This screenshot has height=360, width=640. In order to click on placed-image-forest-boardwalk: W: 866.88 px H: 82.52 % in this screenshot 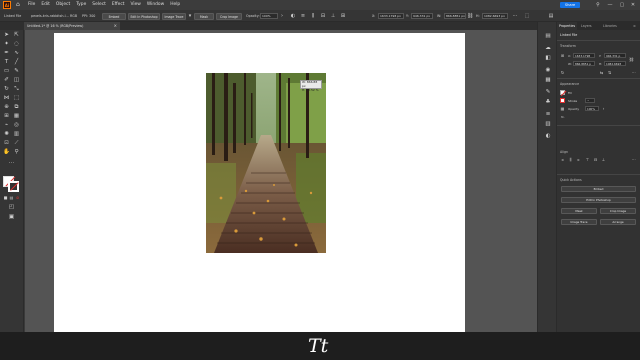, I will do `click(266, 163)`.